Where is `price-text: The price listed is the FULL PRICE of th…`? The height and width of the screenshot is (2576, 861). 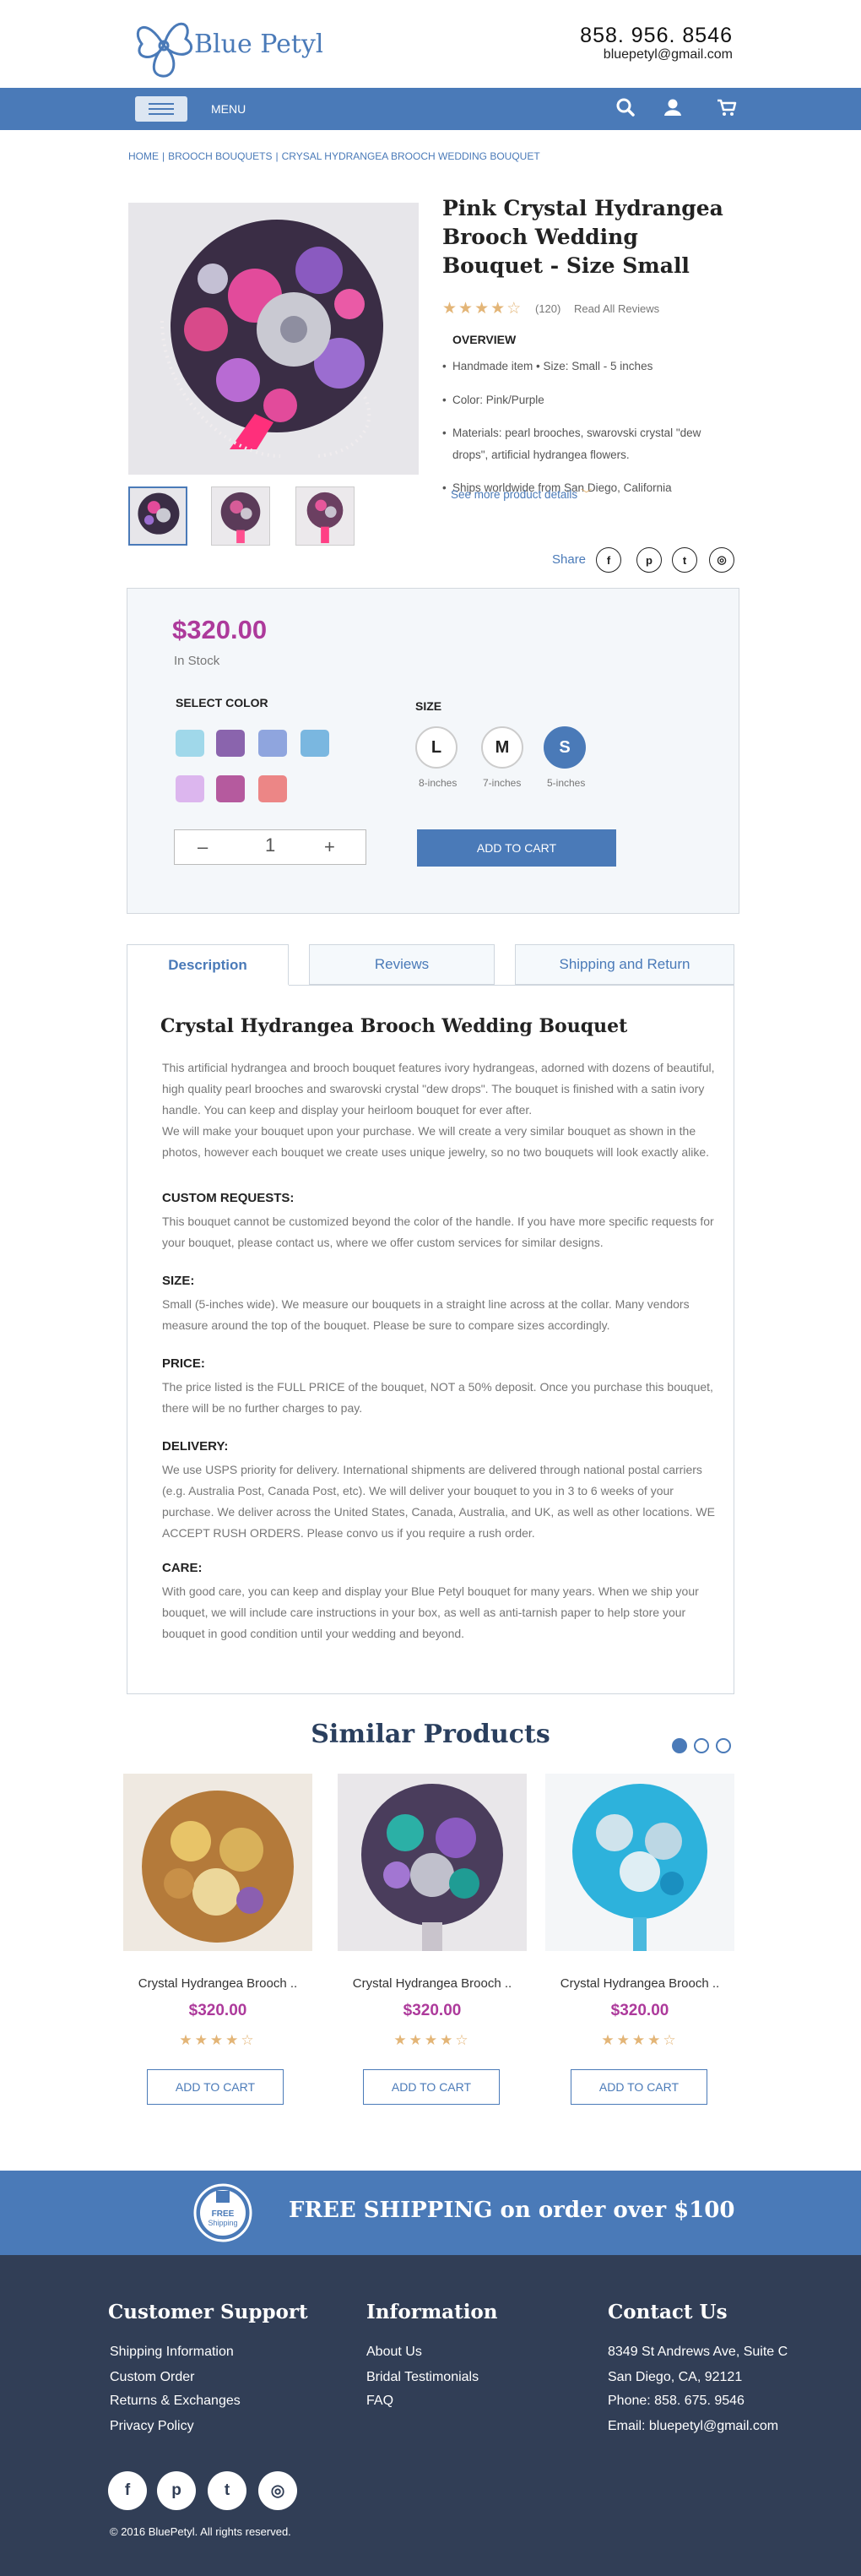
price-text: The price listed is the FULL PRICE of th… is located at coordinates (437, 1397).